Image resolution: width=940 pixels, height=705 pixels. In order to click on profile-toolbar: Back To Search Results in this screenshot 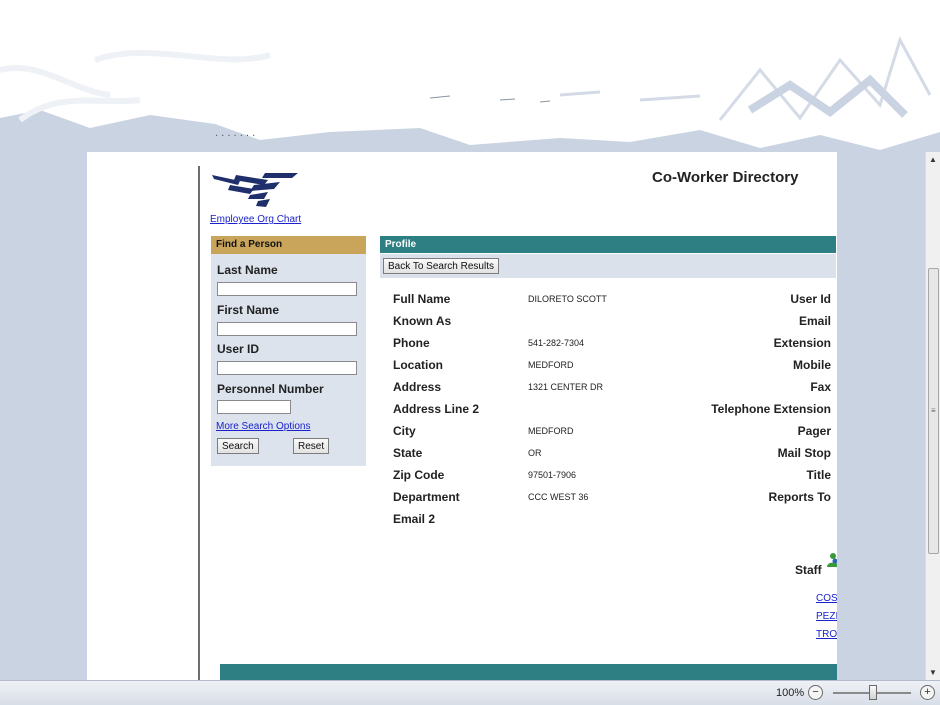, I will do `click(608, 266)`.